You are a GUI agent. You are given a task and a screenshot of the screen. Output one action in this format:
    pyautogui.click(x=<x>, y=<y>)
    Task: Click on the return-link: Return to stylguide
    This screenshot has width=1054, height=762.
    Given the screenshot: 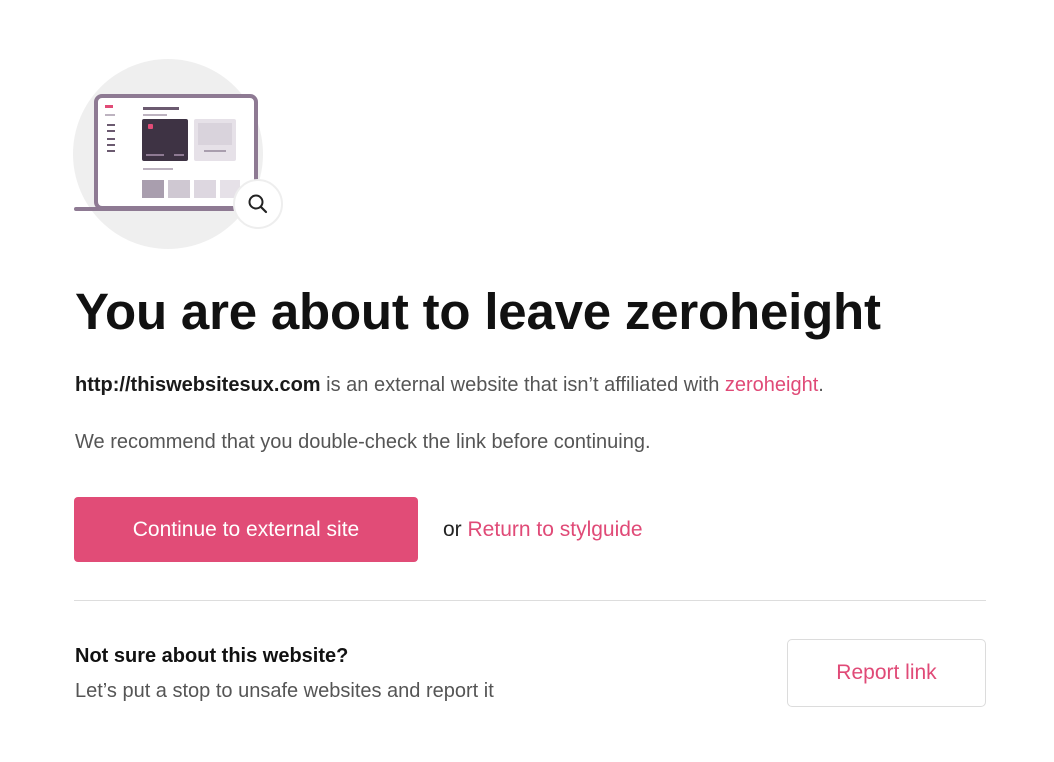 What is the action you would take?
    pyautogui.click(x=555, y=529)
    